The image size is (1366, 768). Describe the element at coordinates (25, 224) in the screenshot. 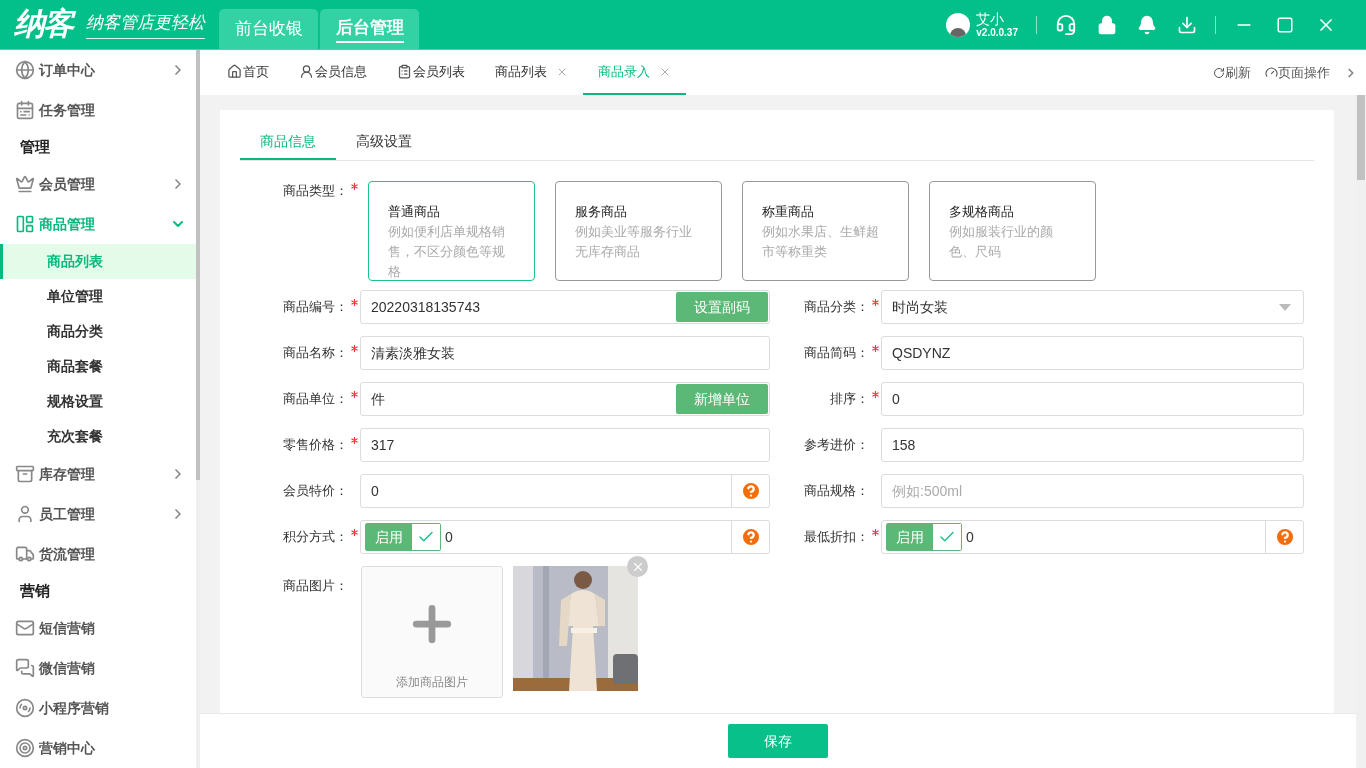

I see `layout-icon` at that location.